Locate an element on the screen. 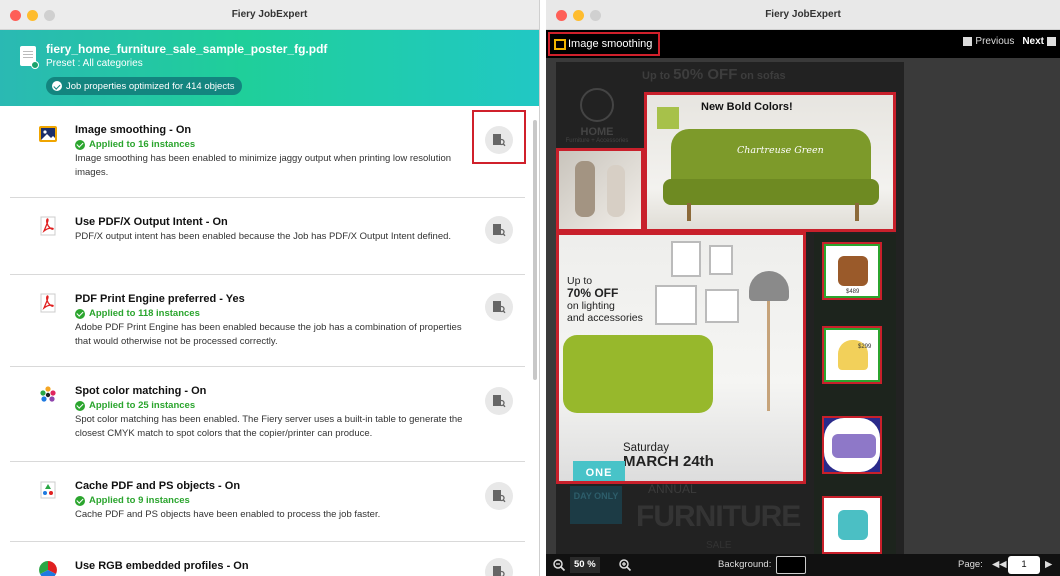  home-logo-text: HOME is located at coordinates (597, 132).